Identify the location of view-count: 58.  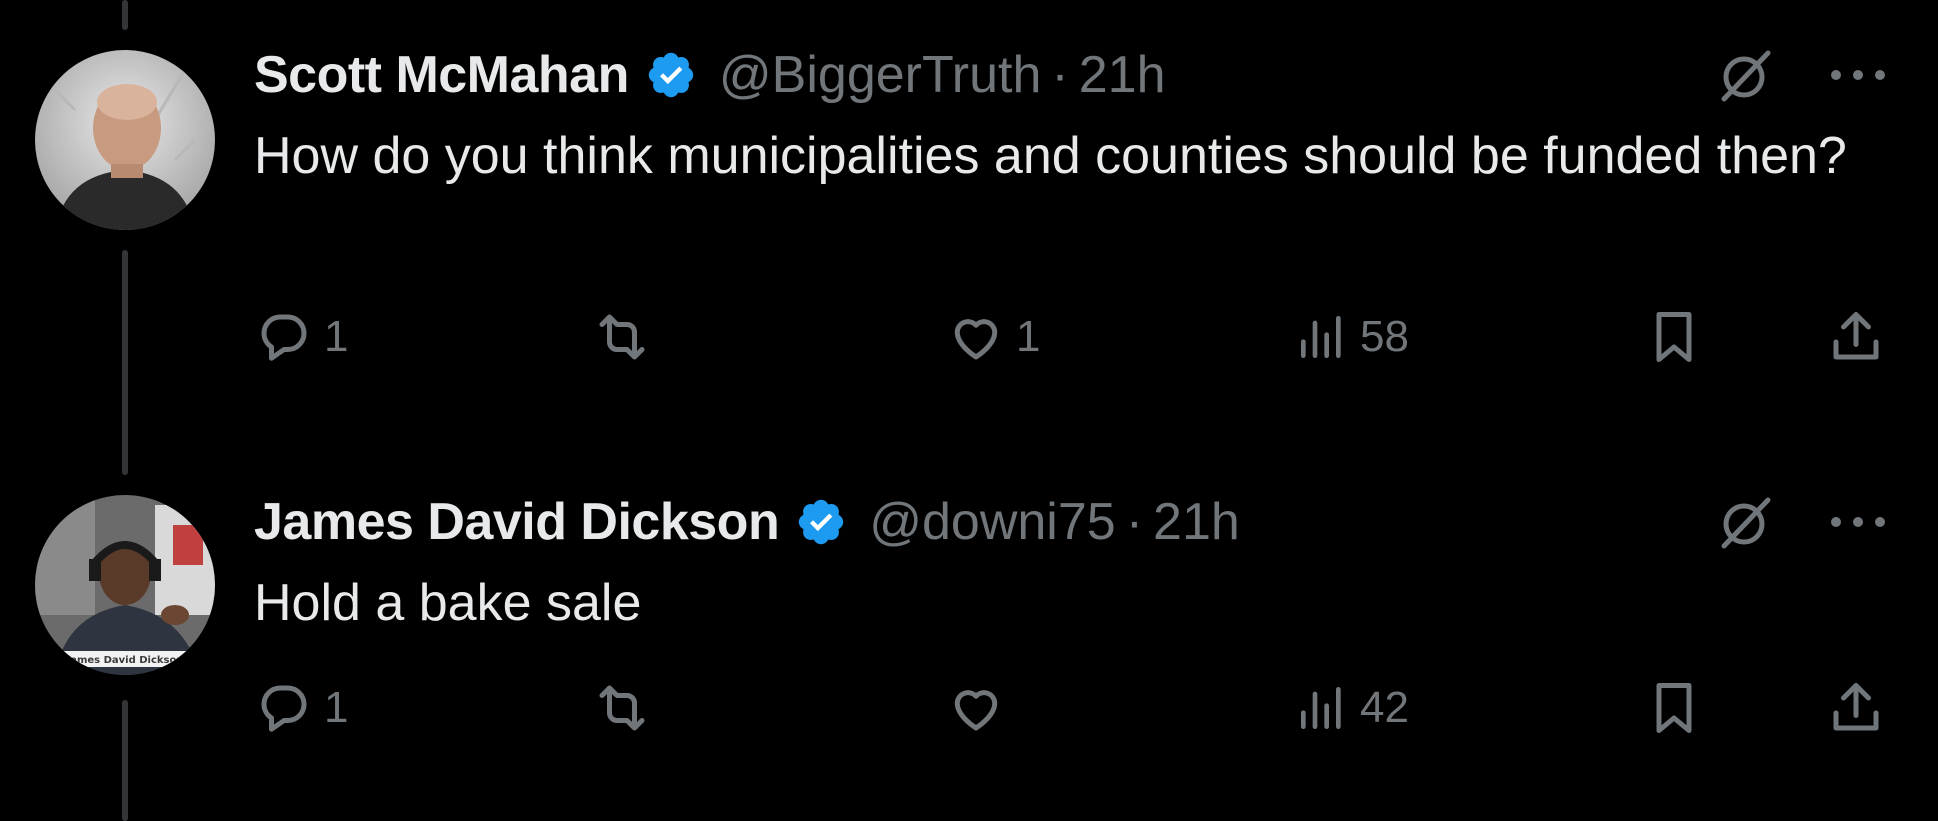
(1384, 336).